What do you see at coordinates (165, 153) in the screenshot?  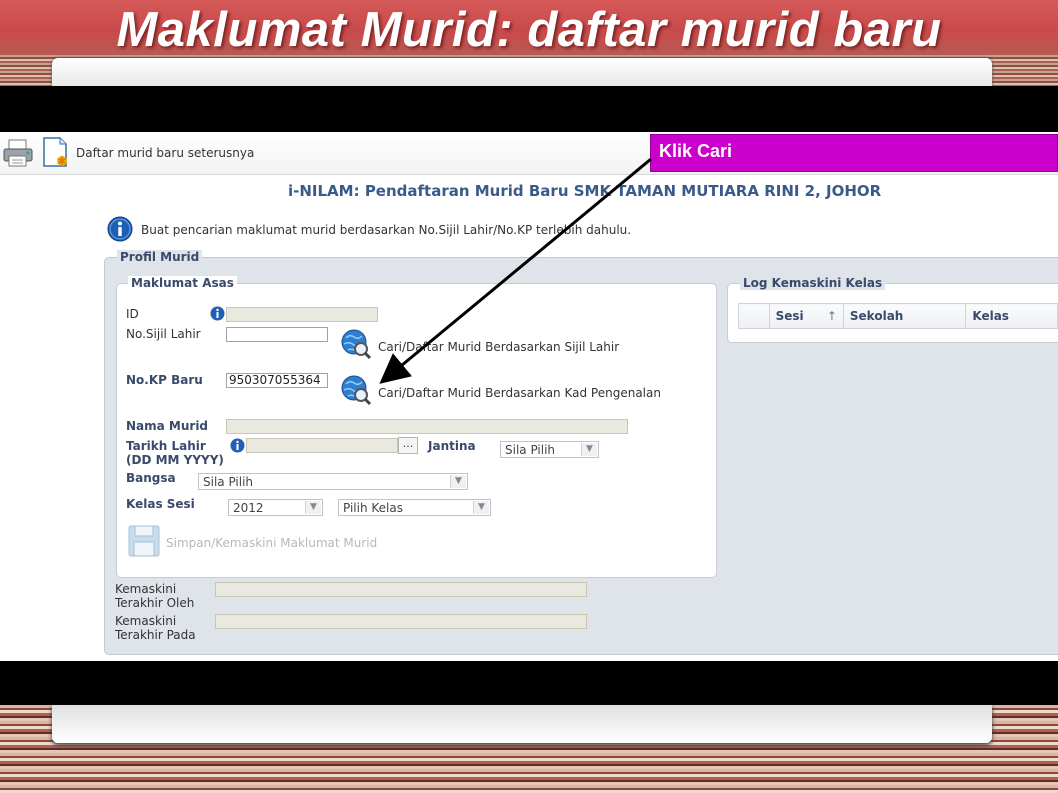 I see `new-student-button: Daftar murid baru seterusnya` at bounding box center [165, 153].